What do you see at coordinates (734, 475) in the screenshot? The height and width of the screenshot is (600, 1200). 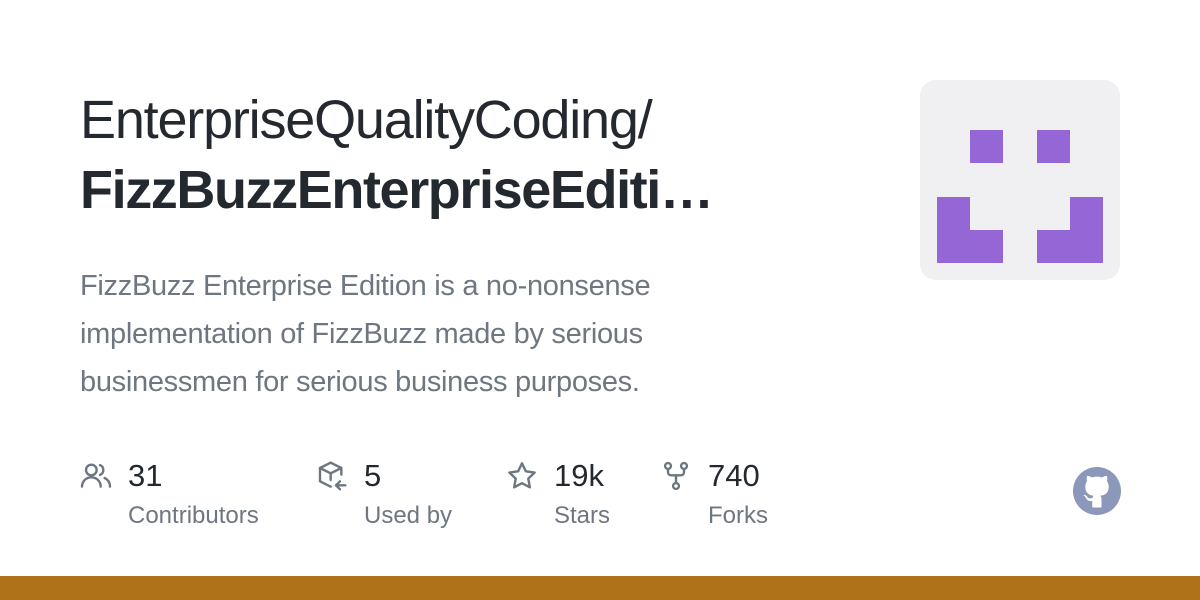 I see `stat-value: 740` at bounding box center [734, 475].